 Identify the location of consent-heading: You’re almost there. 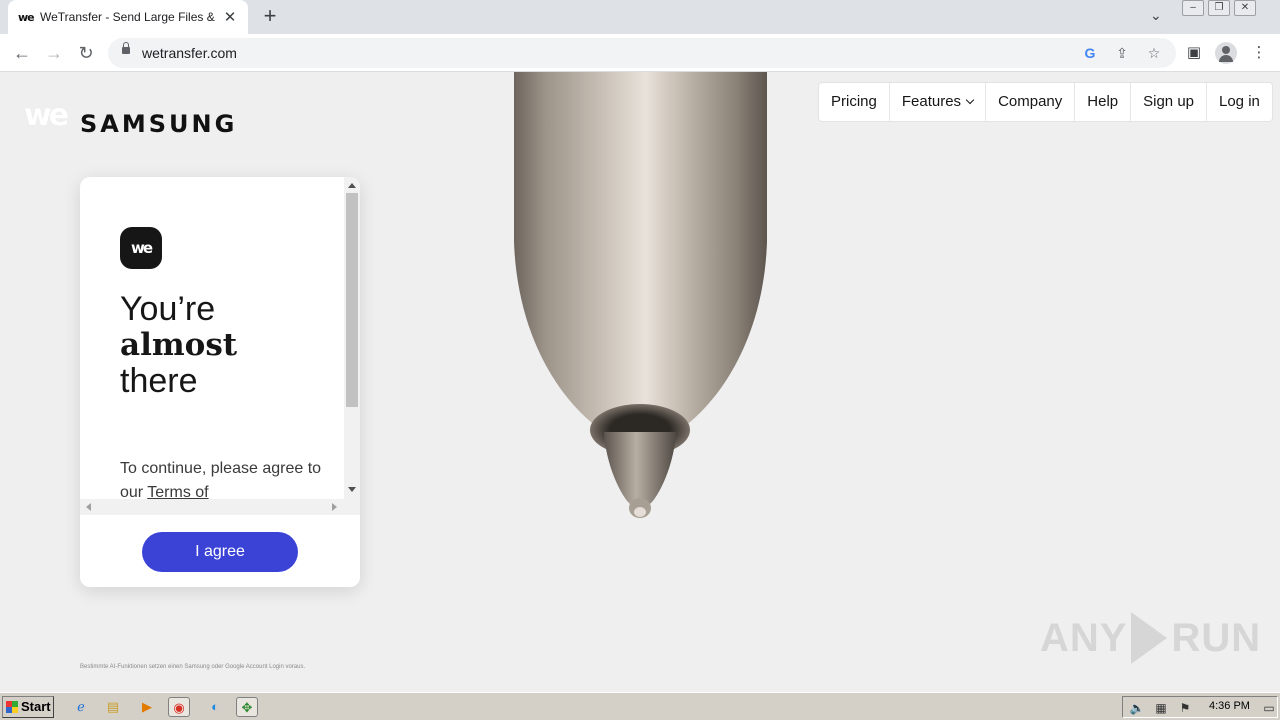
(178, 345).